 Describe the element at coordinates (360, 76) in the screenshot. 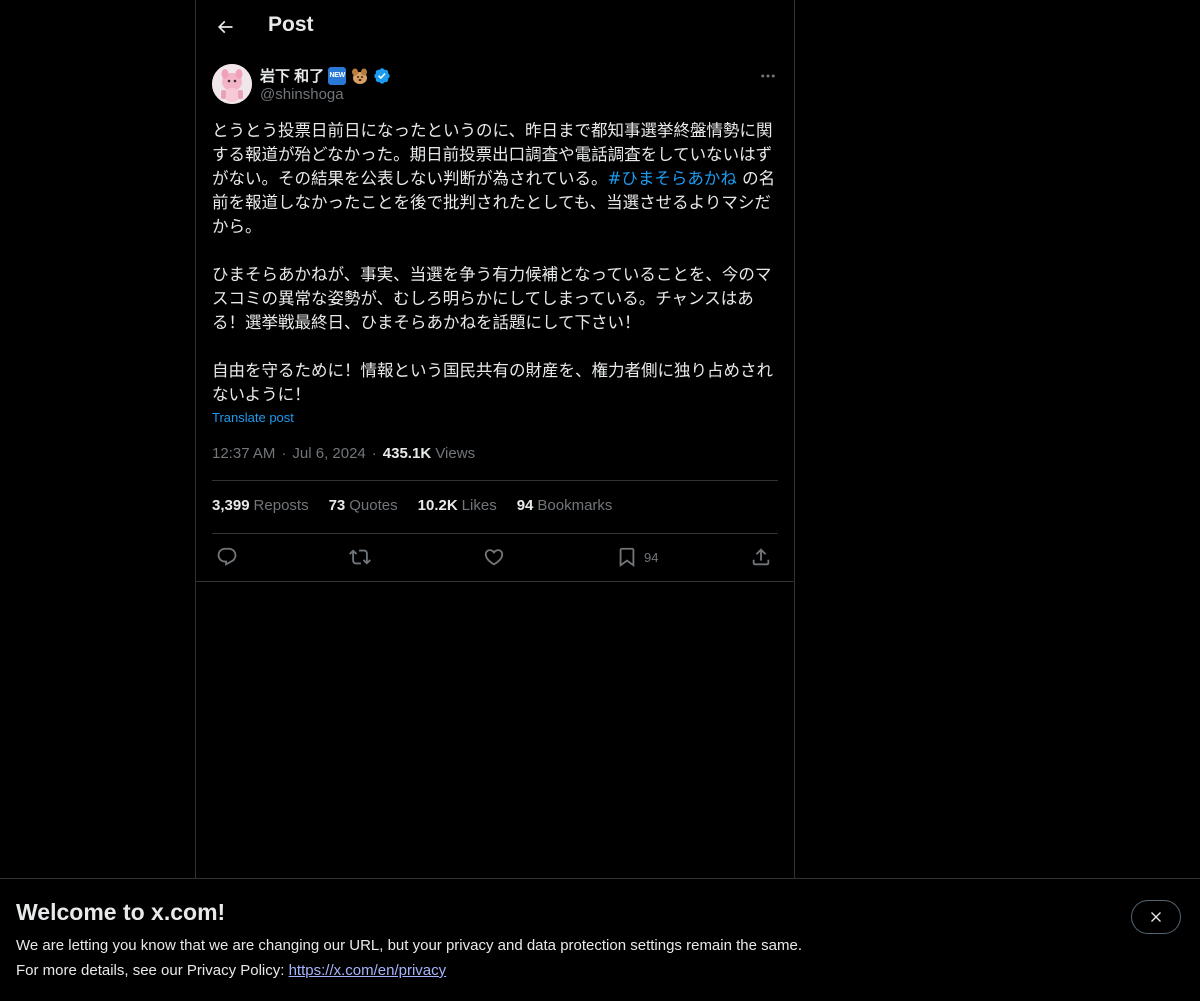

I see `dog-emoji-icon` at that location.